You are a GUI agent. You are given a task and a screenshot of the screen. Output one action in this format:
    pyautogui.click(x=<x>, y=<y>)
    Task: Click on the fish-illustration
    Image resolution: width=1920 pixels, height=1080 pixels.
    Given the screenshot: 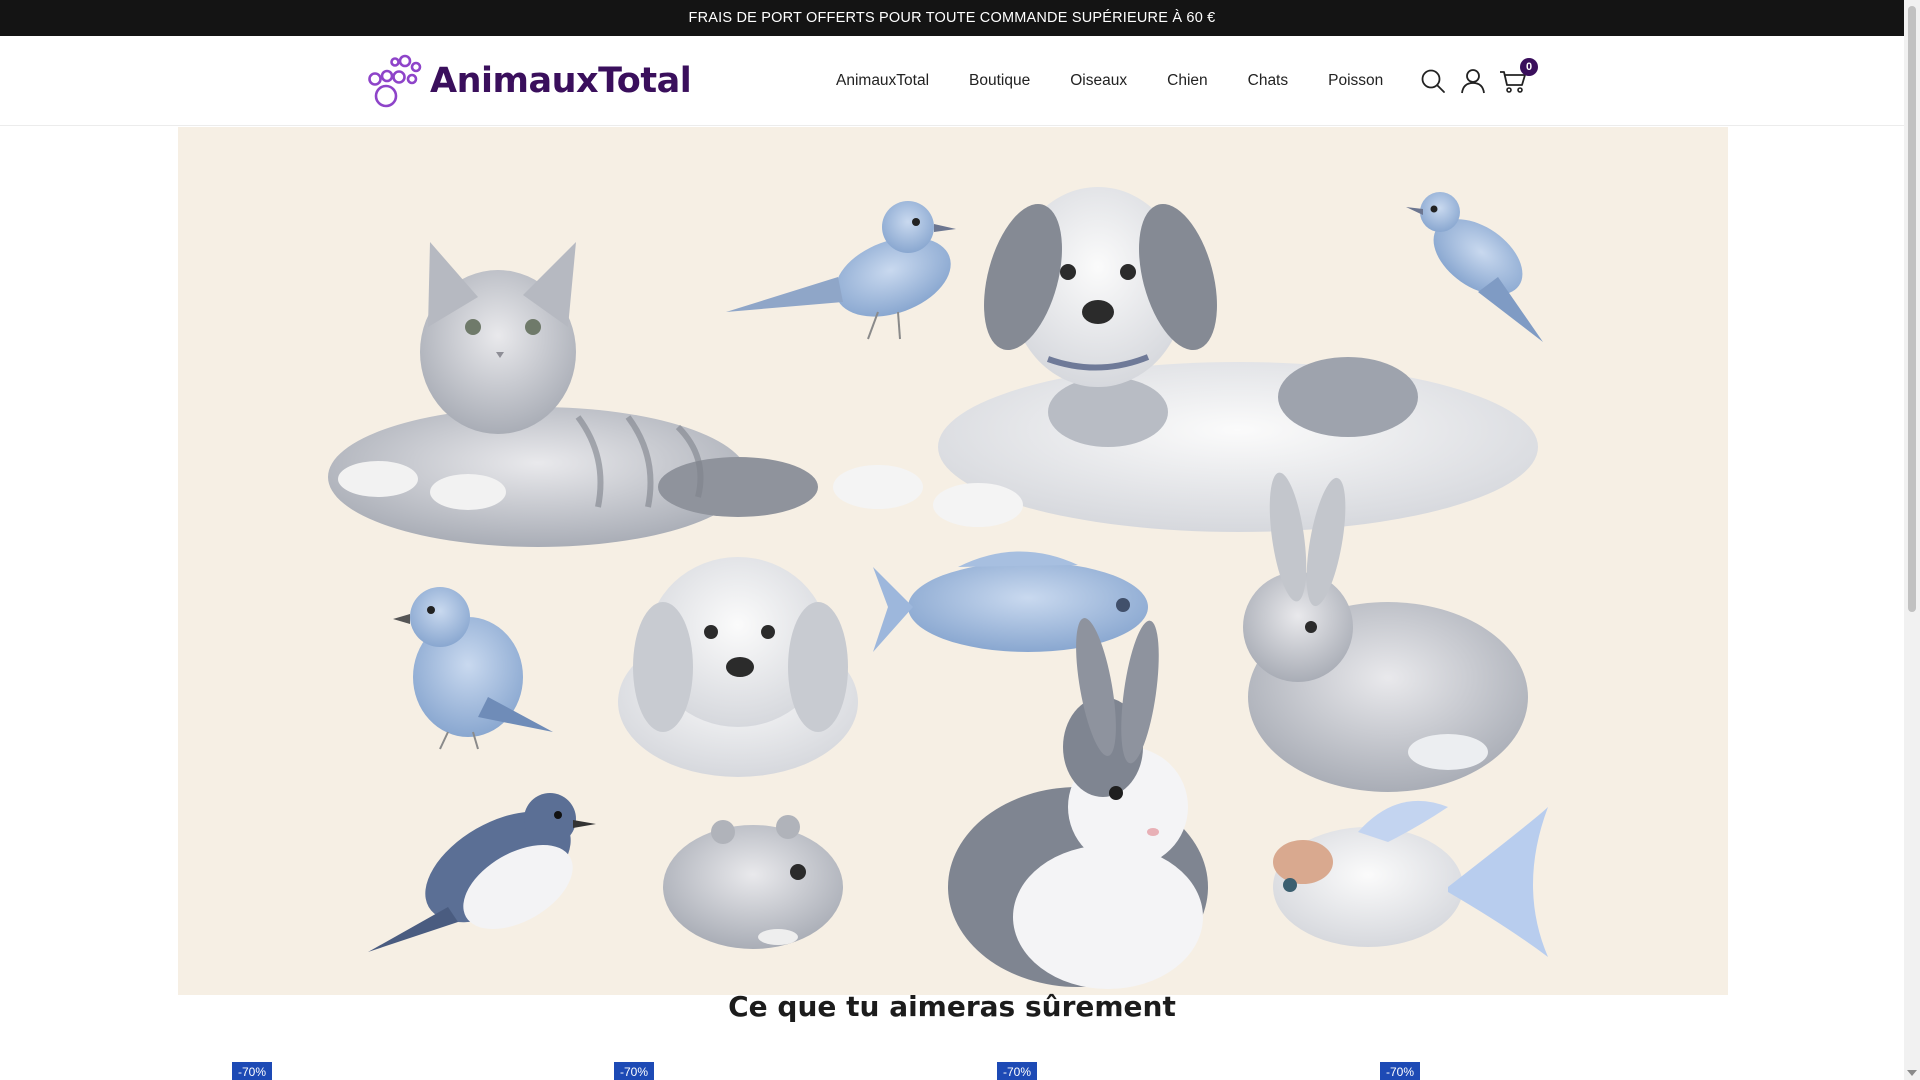 What is the action you would take?
    pyautogui.click(x=1010, y=601)
    